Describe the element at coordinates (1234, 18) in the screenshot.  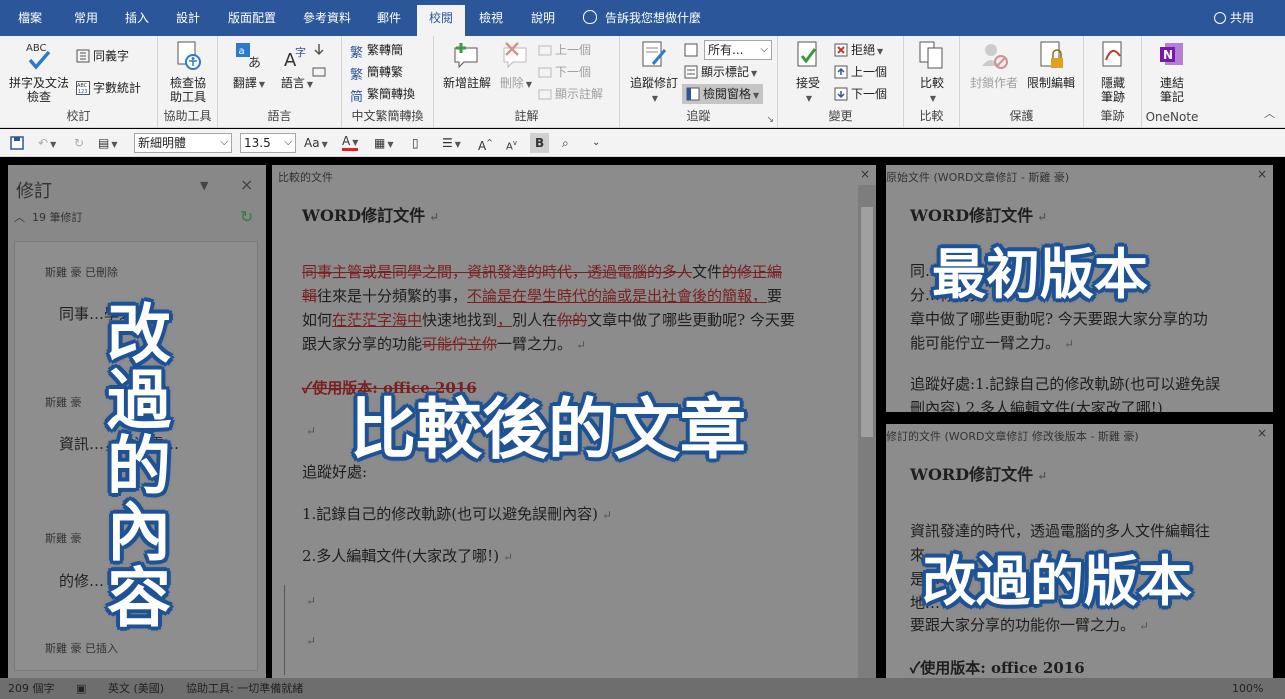
I see `share-button: 共用` at that location.